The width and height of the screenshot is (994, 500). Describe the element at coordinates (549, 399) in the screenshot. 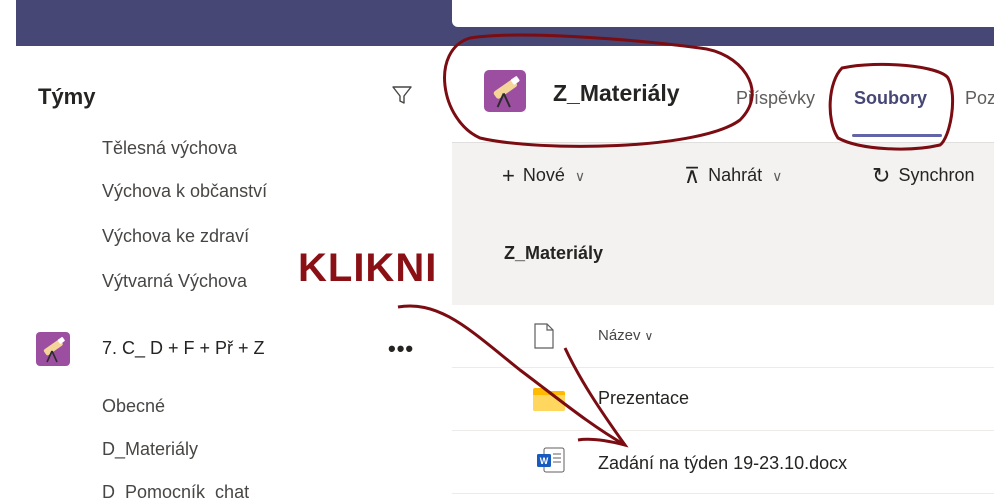

I see `folder-icon` at that location.